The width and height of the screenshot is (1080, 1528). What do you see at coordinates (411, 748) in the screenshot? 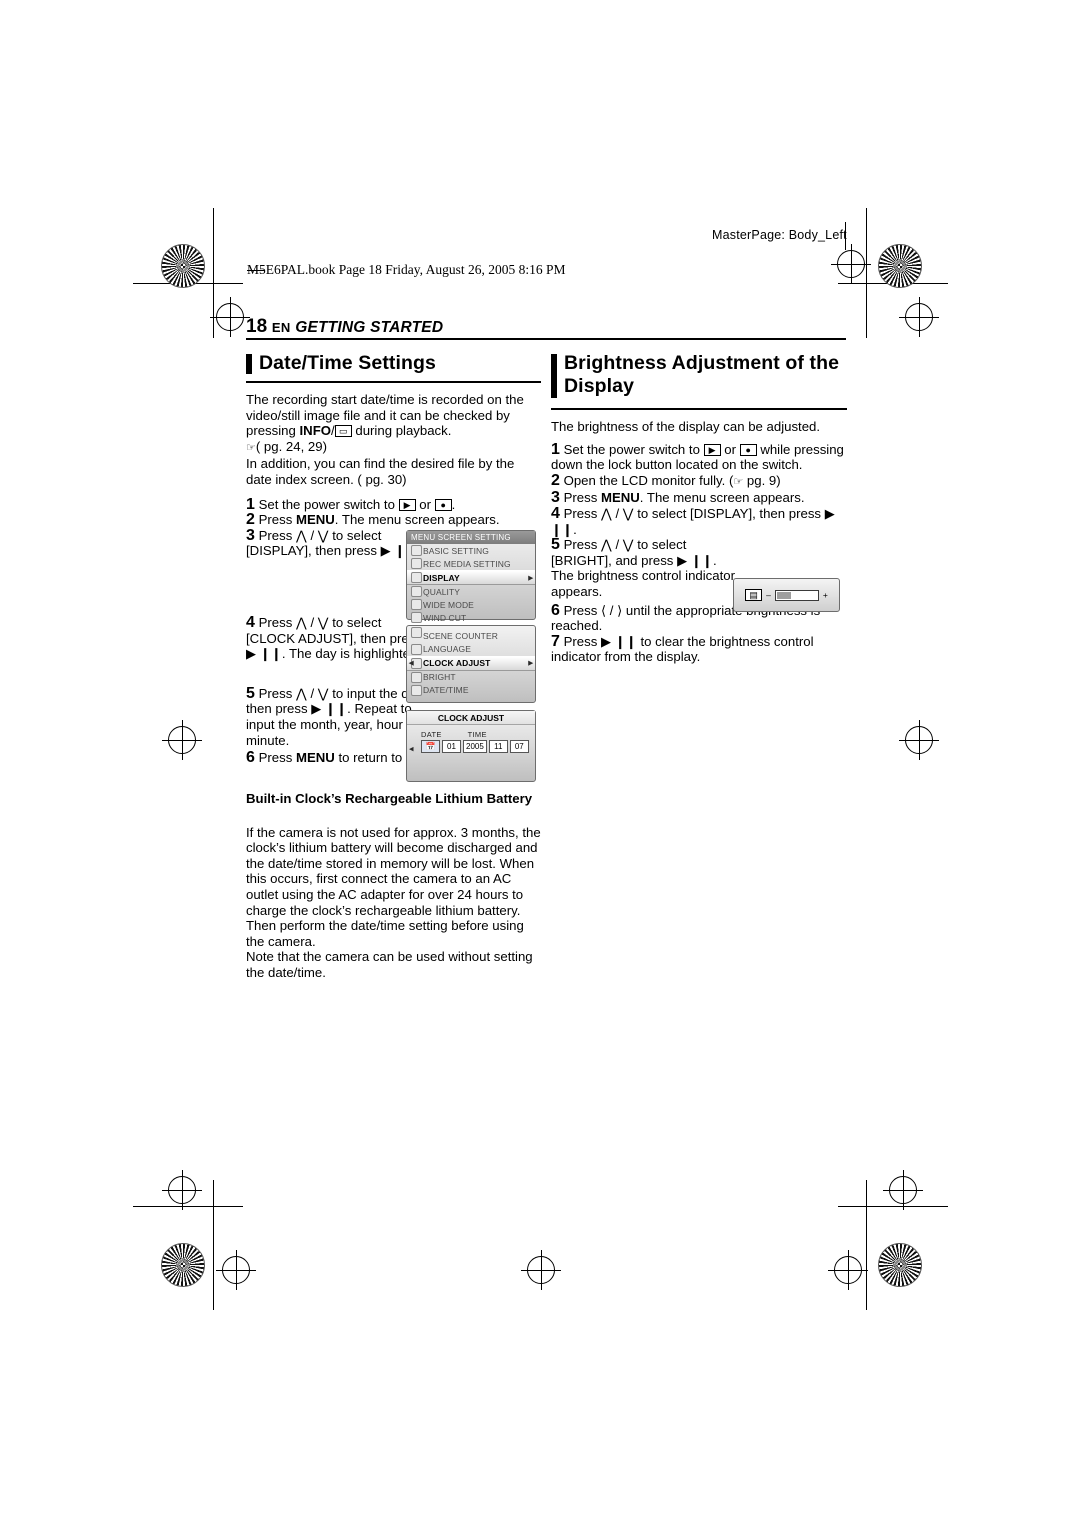
I see `chevron-left-icon-2: ◂` at bounding box center [411, 748].